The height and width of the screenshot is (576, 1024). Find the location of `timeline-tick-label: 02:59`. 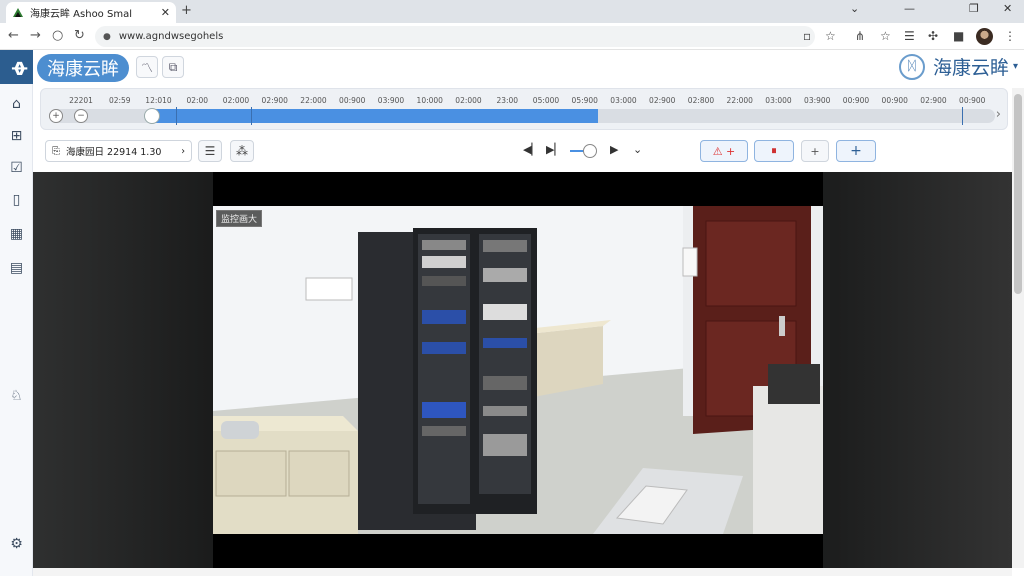

timeline-tick-label: 02:59 is located at coordinates (119, 100).